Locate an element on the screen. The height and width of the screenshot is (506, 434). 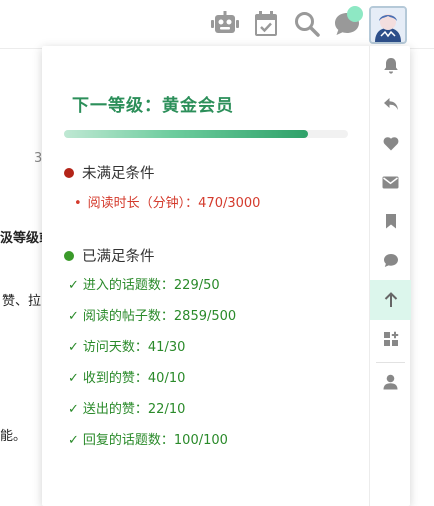
requirement-text: 送出的赞：22/10 is located at coordinates (134, 409).